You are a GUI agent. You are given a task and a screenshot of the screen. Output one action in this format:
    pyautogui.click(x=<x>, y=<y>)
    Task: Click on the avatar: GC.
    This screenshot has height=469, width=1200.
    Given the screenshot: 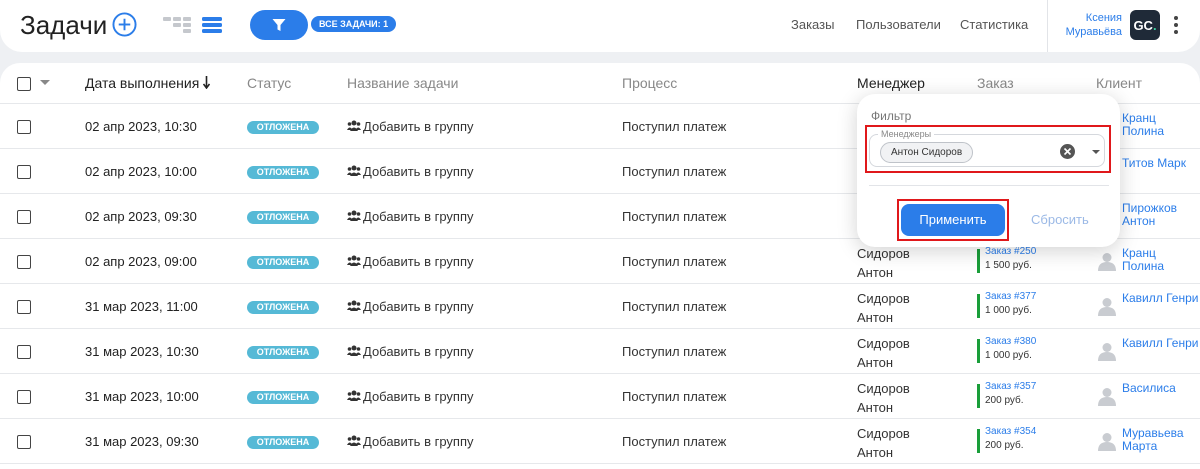 What is the action you would take?
    pyautogui.click(x=1145, y=25)
    